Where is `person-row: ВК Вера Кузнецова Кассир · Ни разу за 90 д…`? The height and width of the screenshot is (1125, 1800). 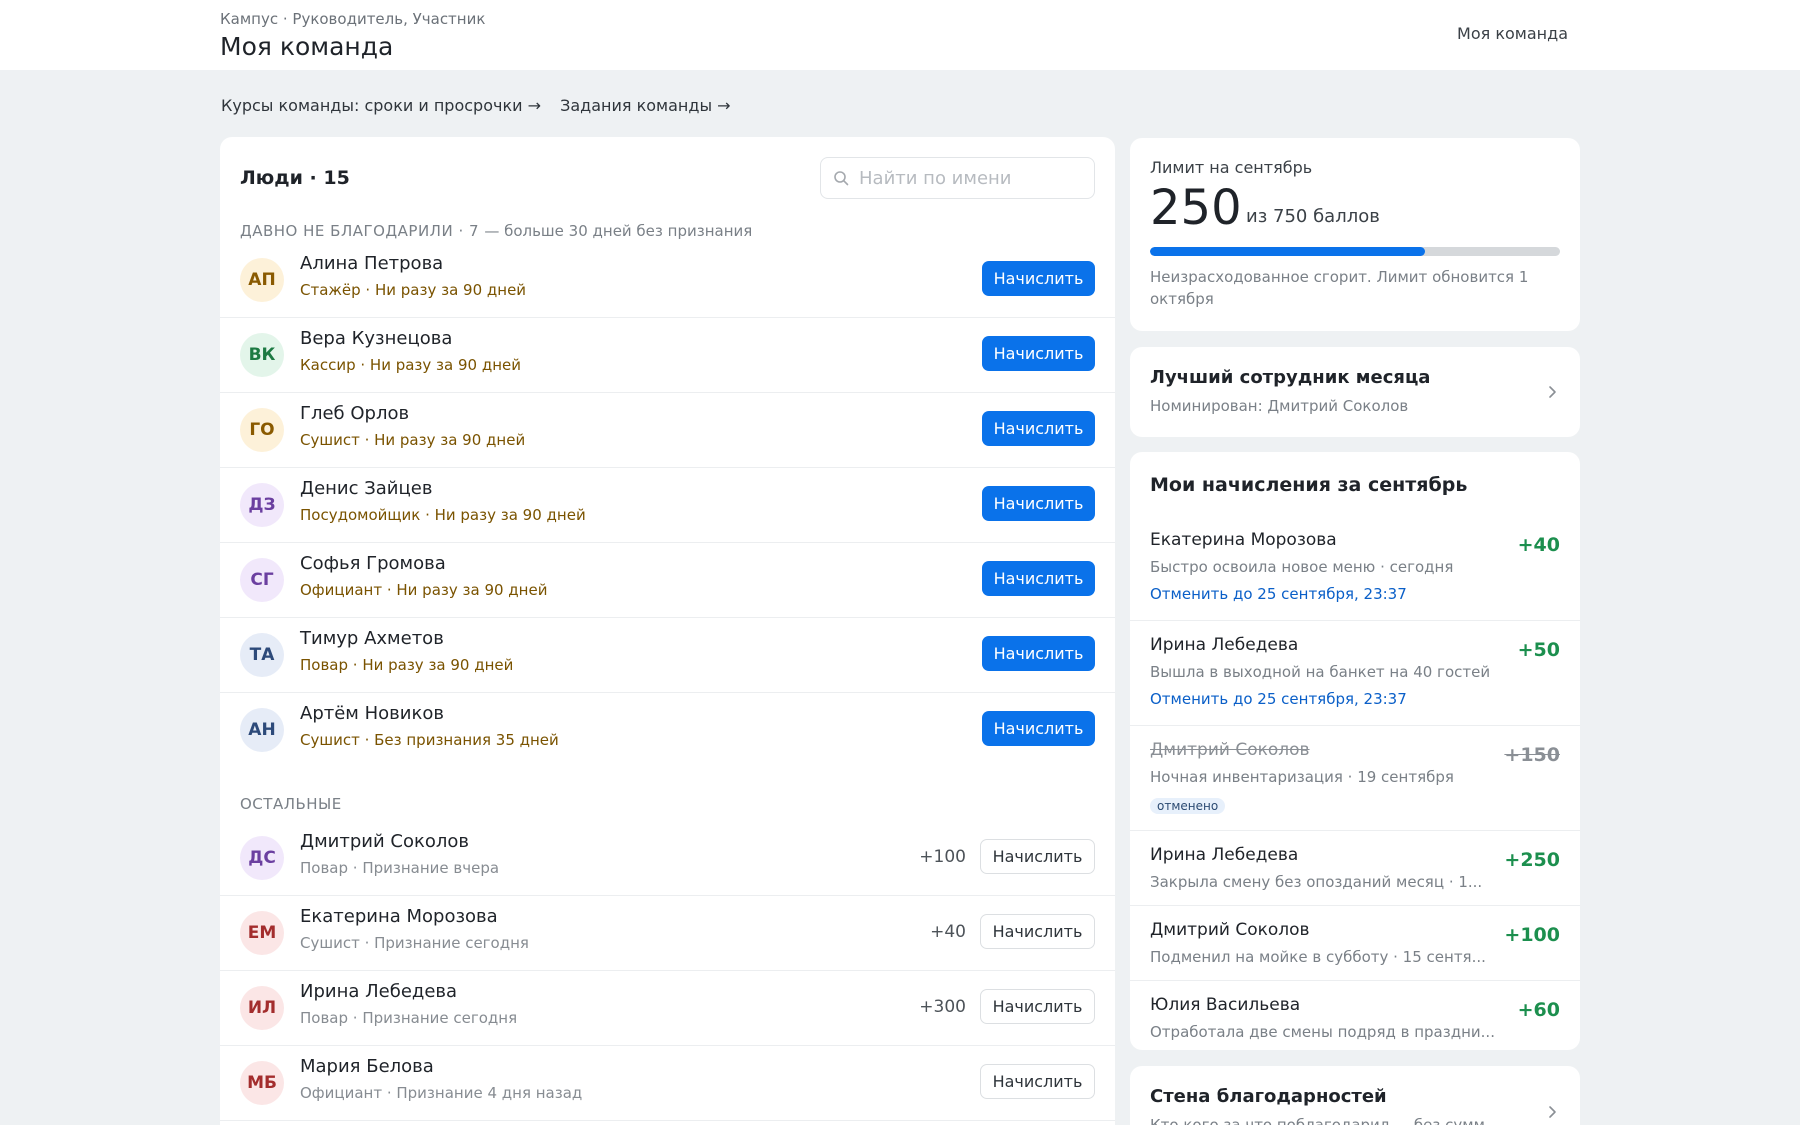 person-row: ВК Вера Кузнецова Кассир · Ни разу за 90 д… is located at coordinates (667, 355).